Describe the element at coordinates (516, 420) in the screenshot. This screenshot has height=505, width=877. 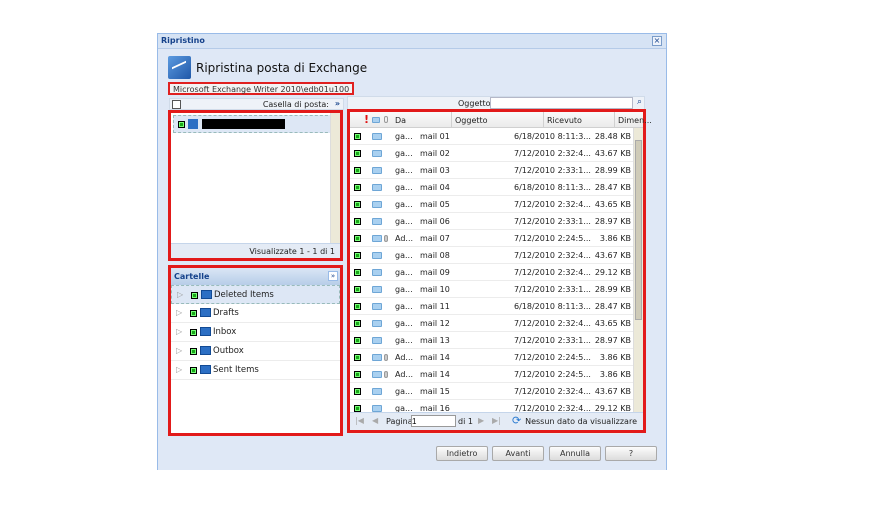
I see `refresh-icon: ⟳` at that location.